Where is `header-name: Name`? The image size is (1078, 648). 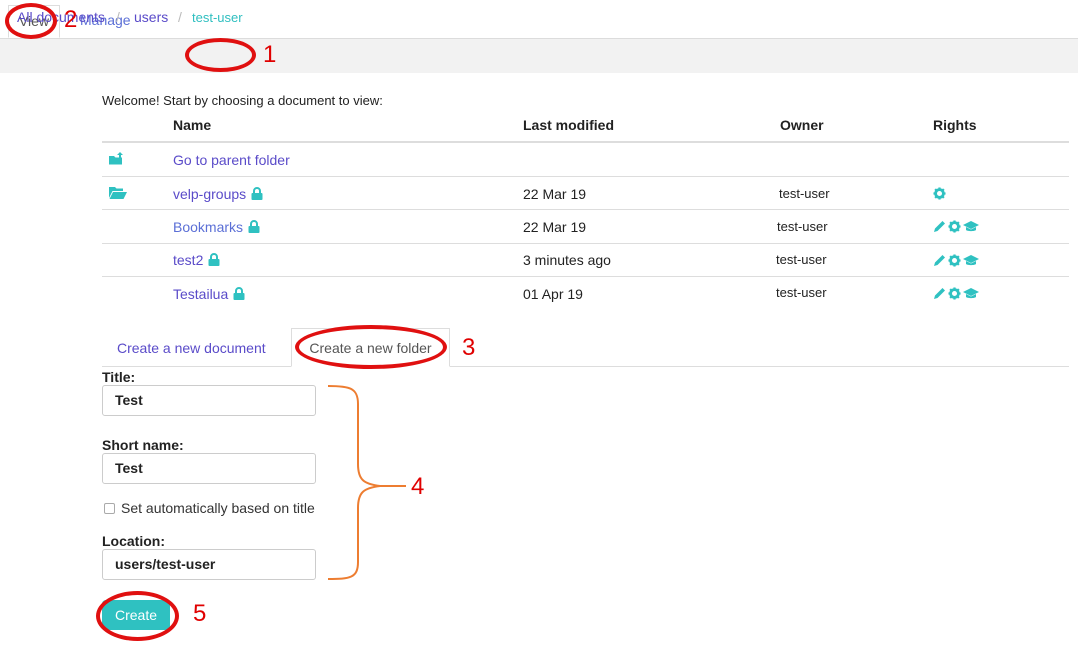
header-name: Name is located at coordinates (192, 125).